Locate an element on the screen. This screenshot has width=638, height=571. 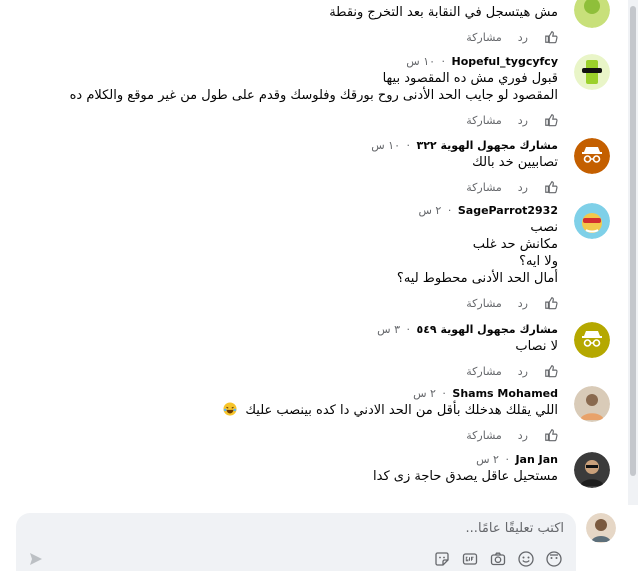
scrollbar-thumb is located at coordinates (633, 241).